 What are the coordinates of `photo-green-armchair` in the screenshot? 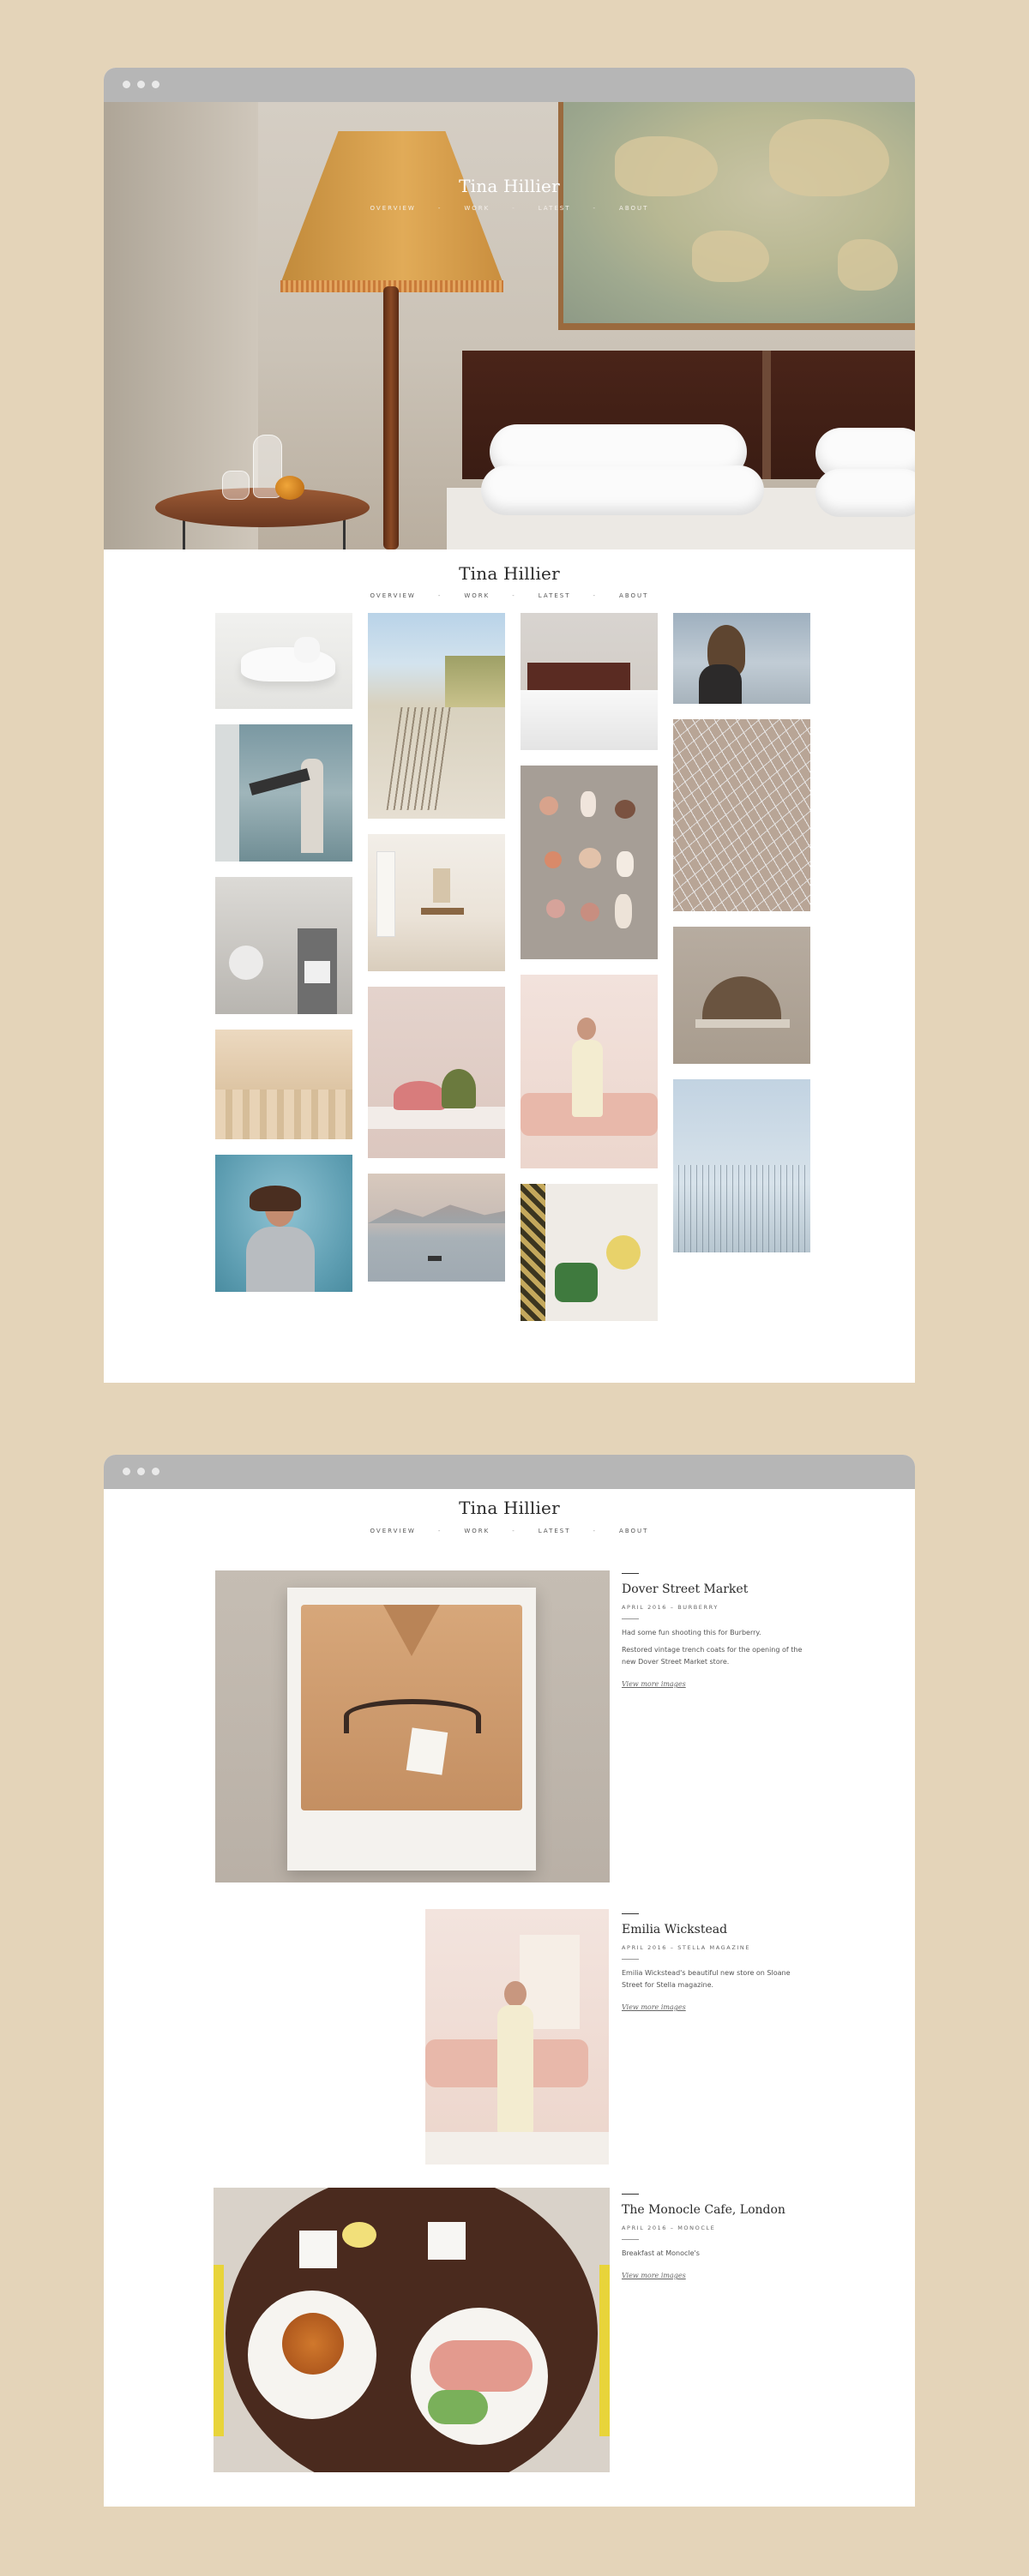 It's located at (589, 1252).